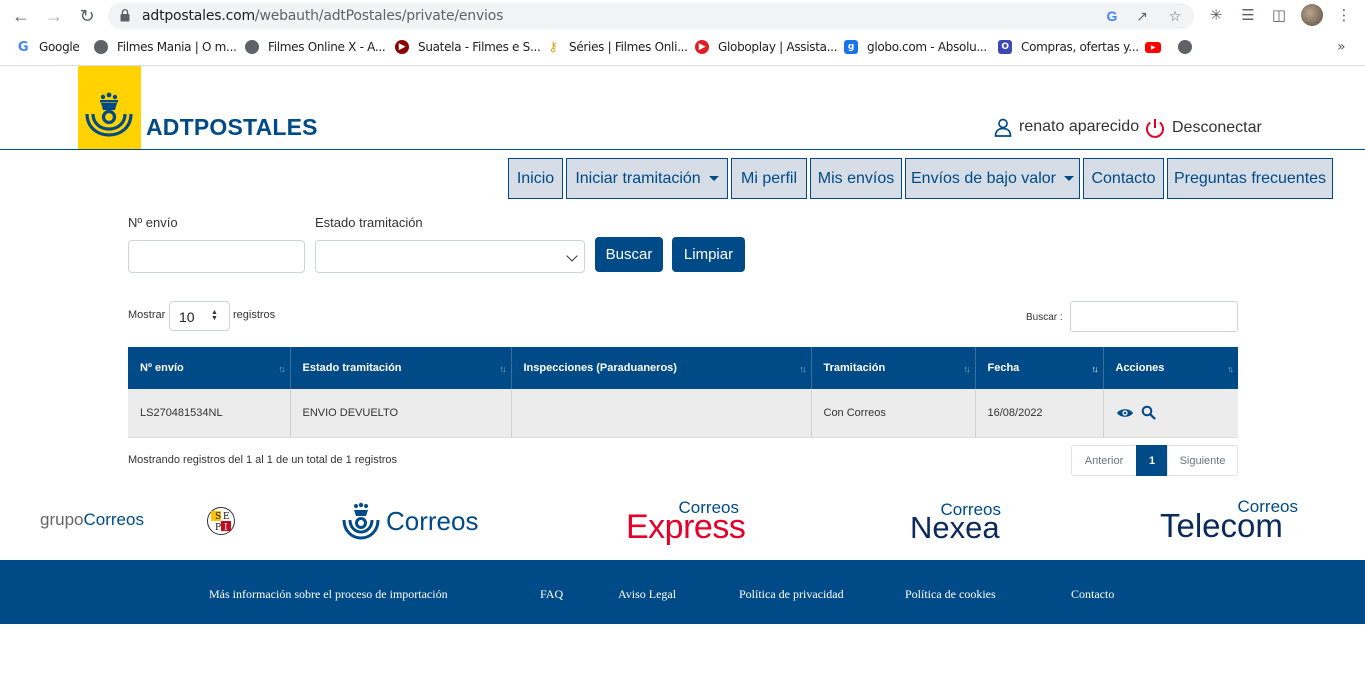  I want to click on menu-inicio: Inicio, so click(535, 178).